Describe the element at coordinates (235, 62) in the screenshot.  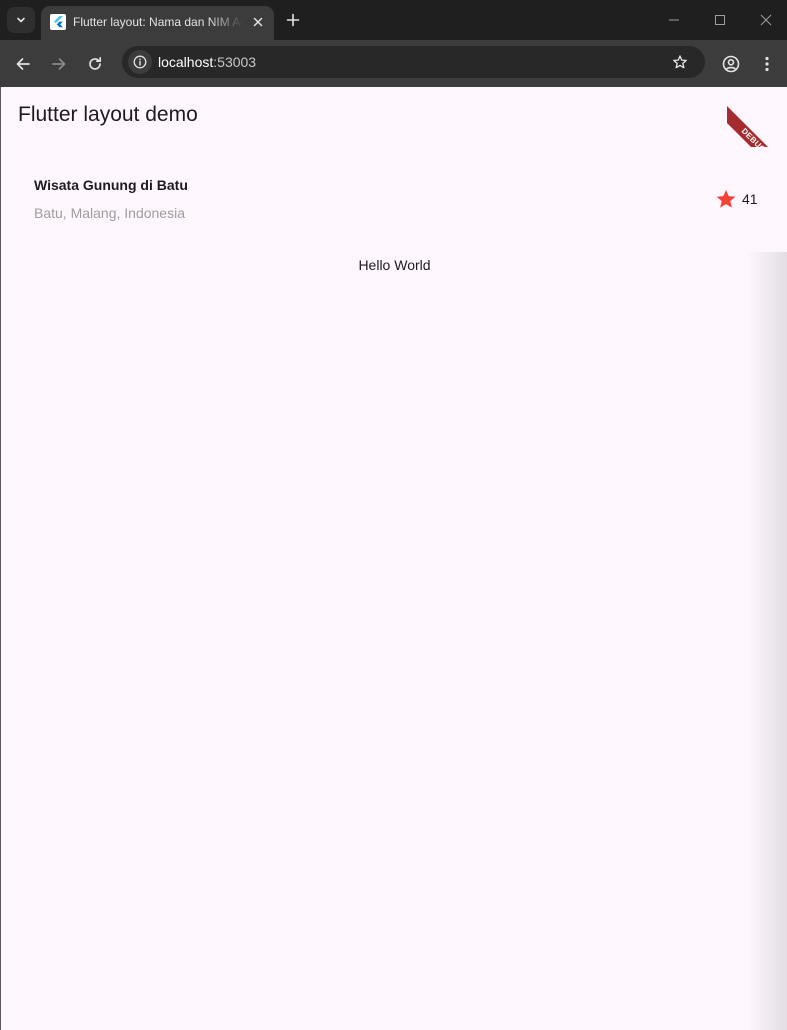
I see `url-port: :53003` at that location.